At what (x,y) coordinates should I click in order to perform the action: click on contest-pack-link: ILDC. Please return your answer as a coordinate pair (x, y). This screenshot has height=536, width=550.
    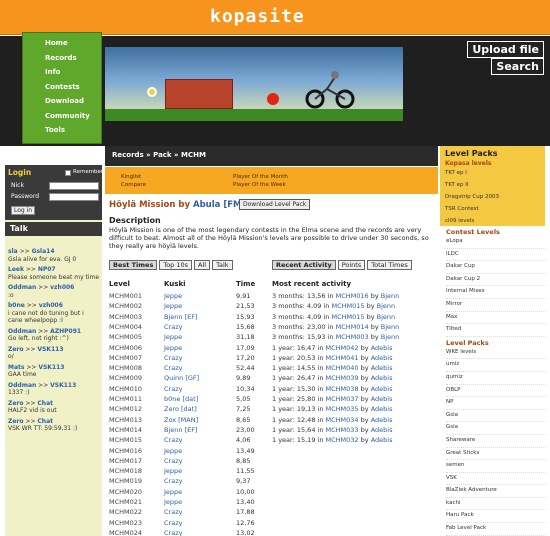
    Looking at the image, I should click on (496, 255).